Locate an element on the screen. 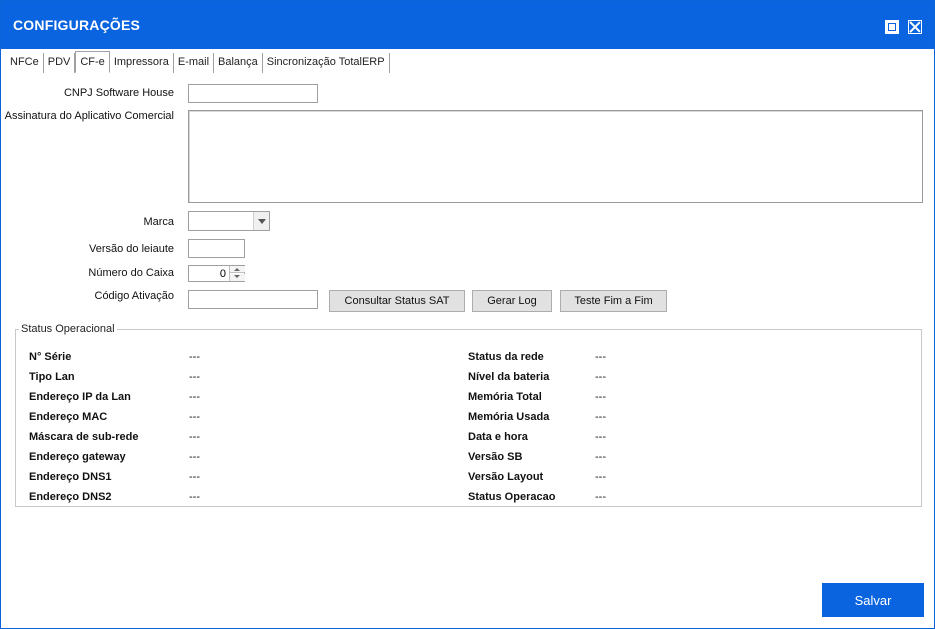 Image resolution: width=935 pixels, height=629 pixels. caixa-label: Número do Caixa is located at coordinates (131, 273).